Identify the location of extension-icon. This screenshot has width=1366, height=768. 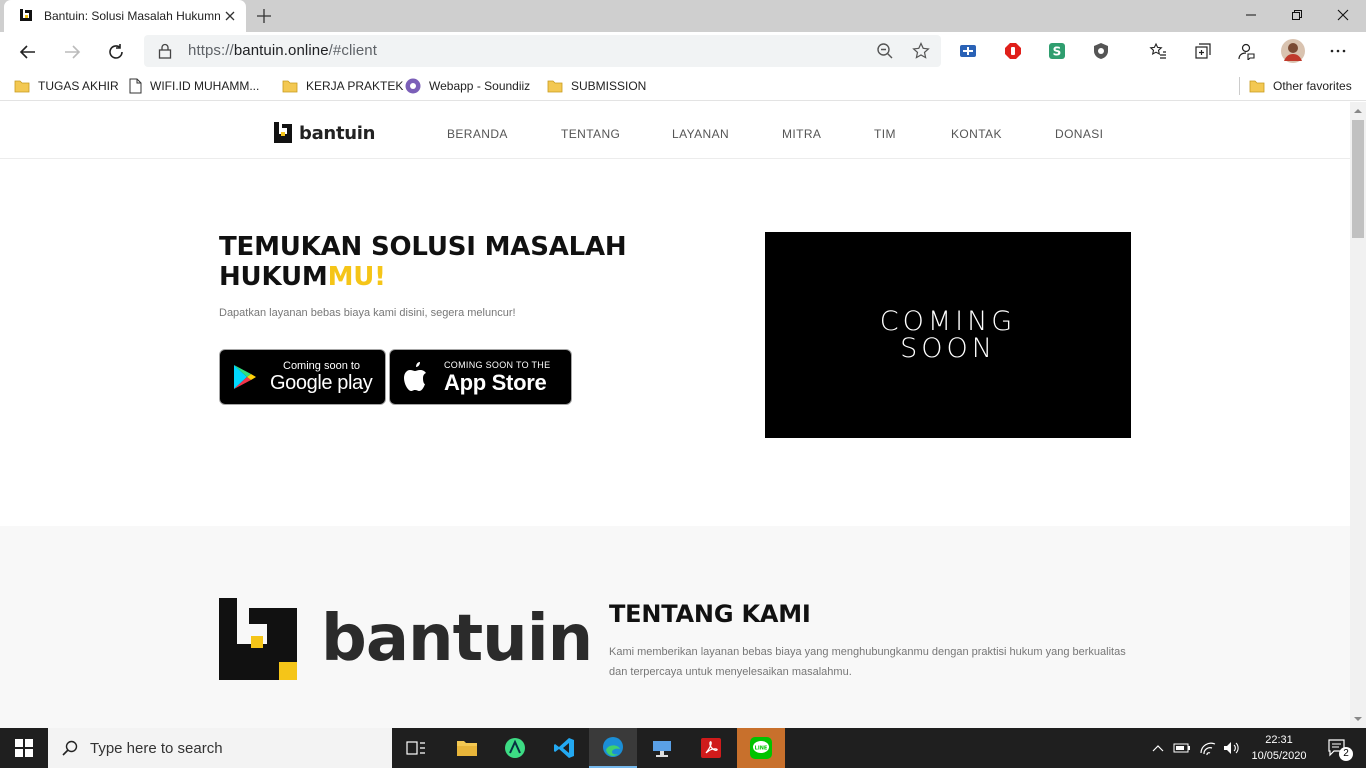
(968, 51).